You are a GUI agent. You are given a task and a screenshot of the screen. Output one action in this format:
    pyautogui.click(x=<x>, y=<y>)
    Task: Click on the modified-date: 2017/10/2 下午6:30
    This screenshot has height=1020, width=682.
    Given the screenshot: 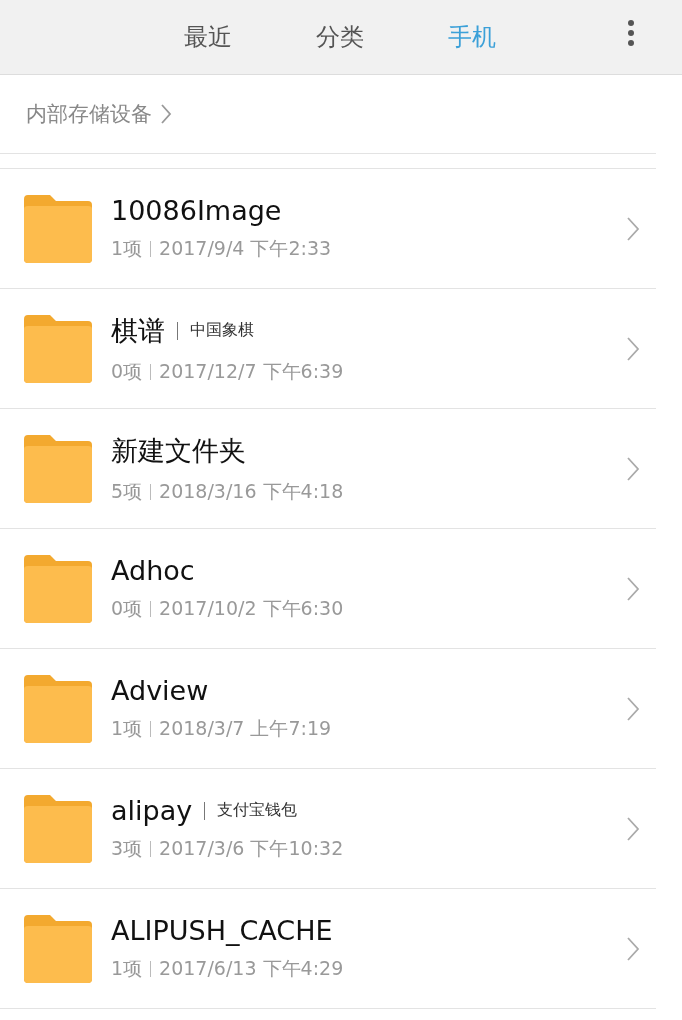 What is the action you would take?
    pyautogui.click(x=251, y=608)
    